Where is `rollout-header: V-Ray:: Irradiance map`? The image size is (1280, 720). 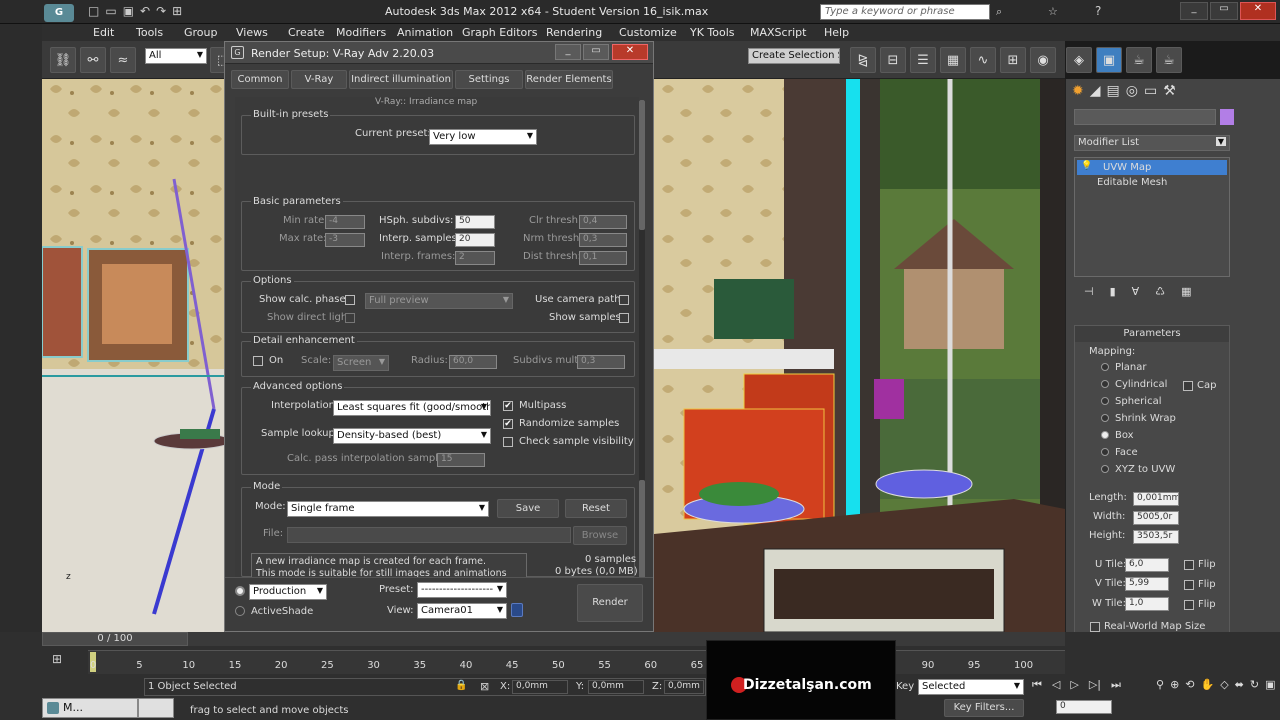 rollout-header: V-Ray:: Irradiance map is located at coordinates (426, 102).